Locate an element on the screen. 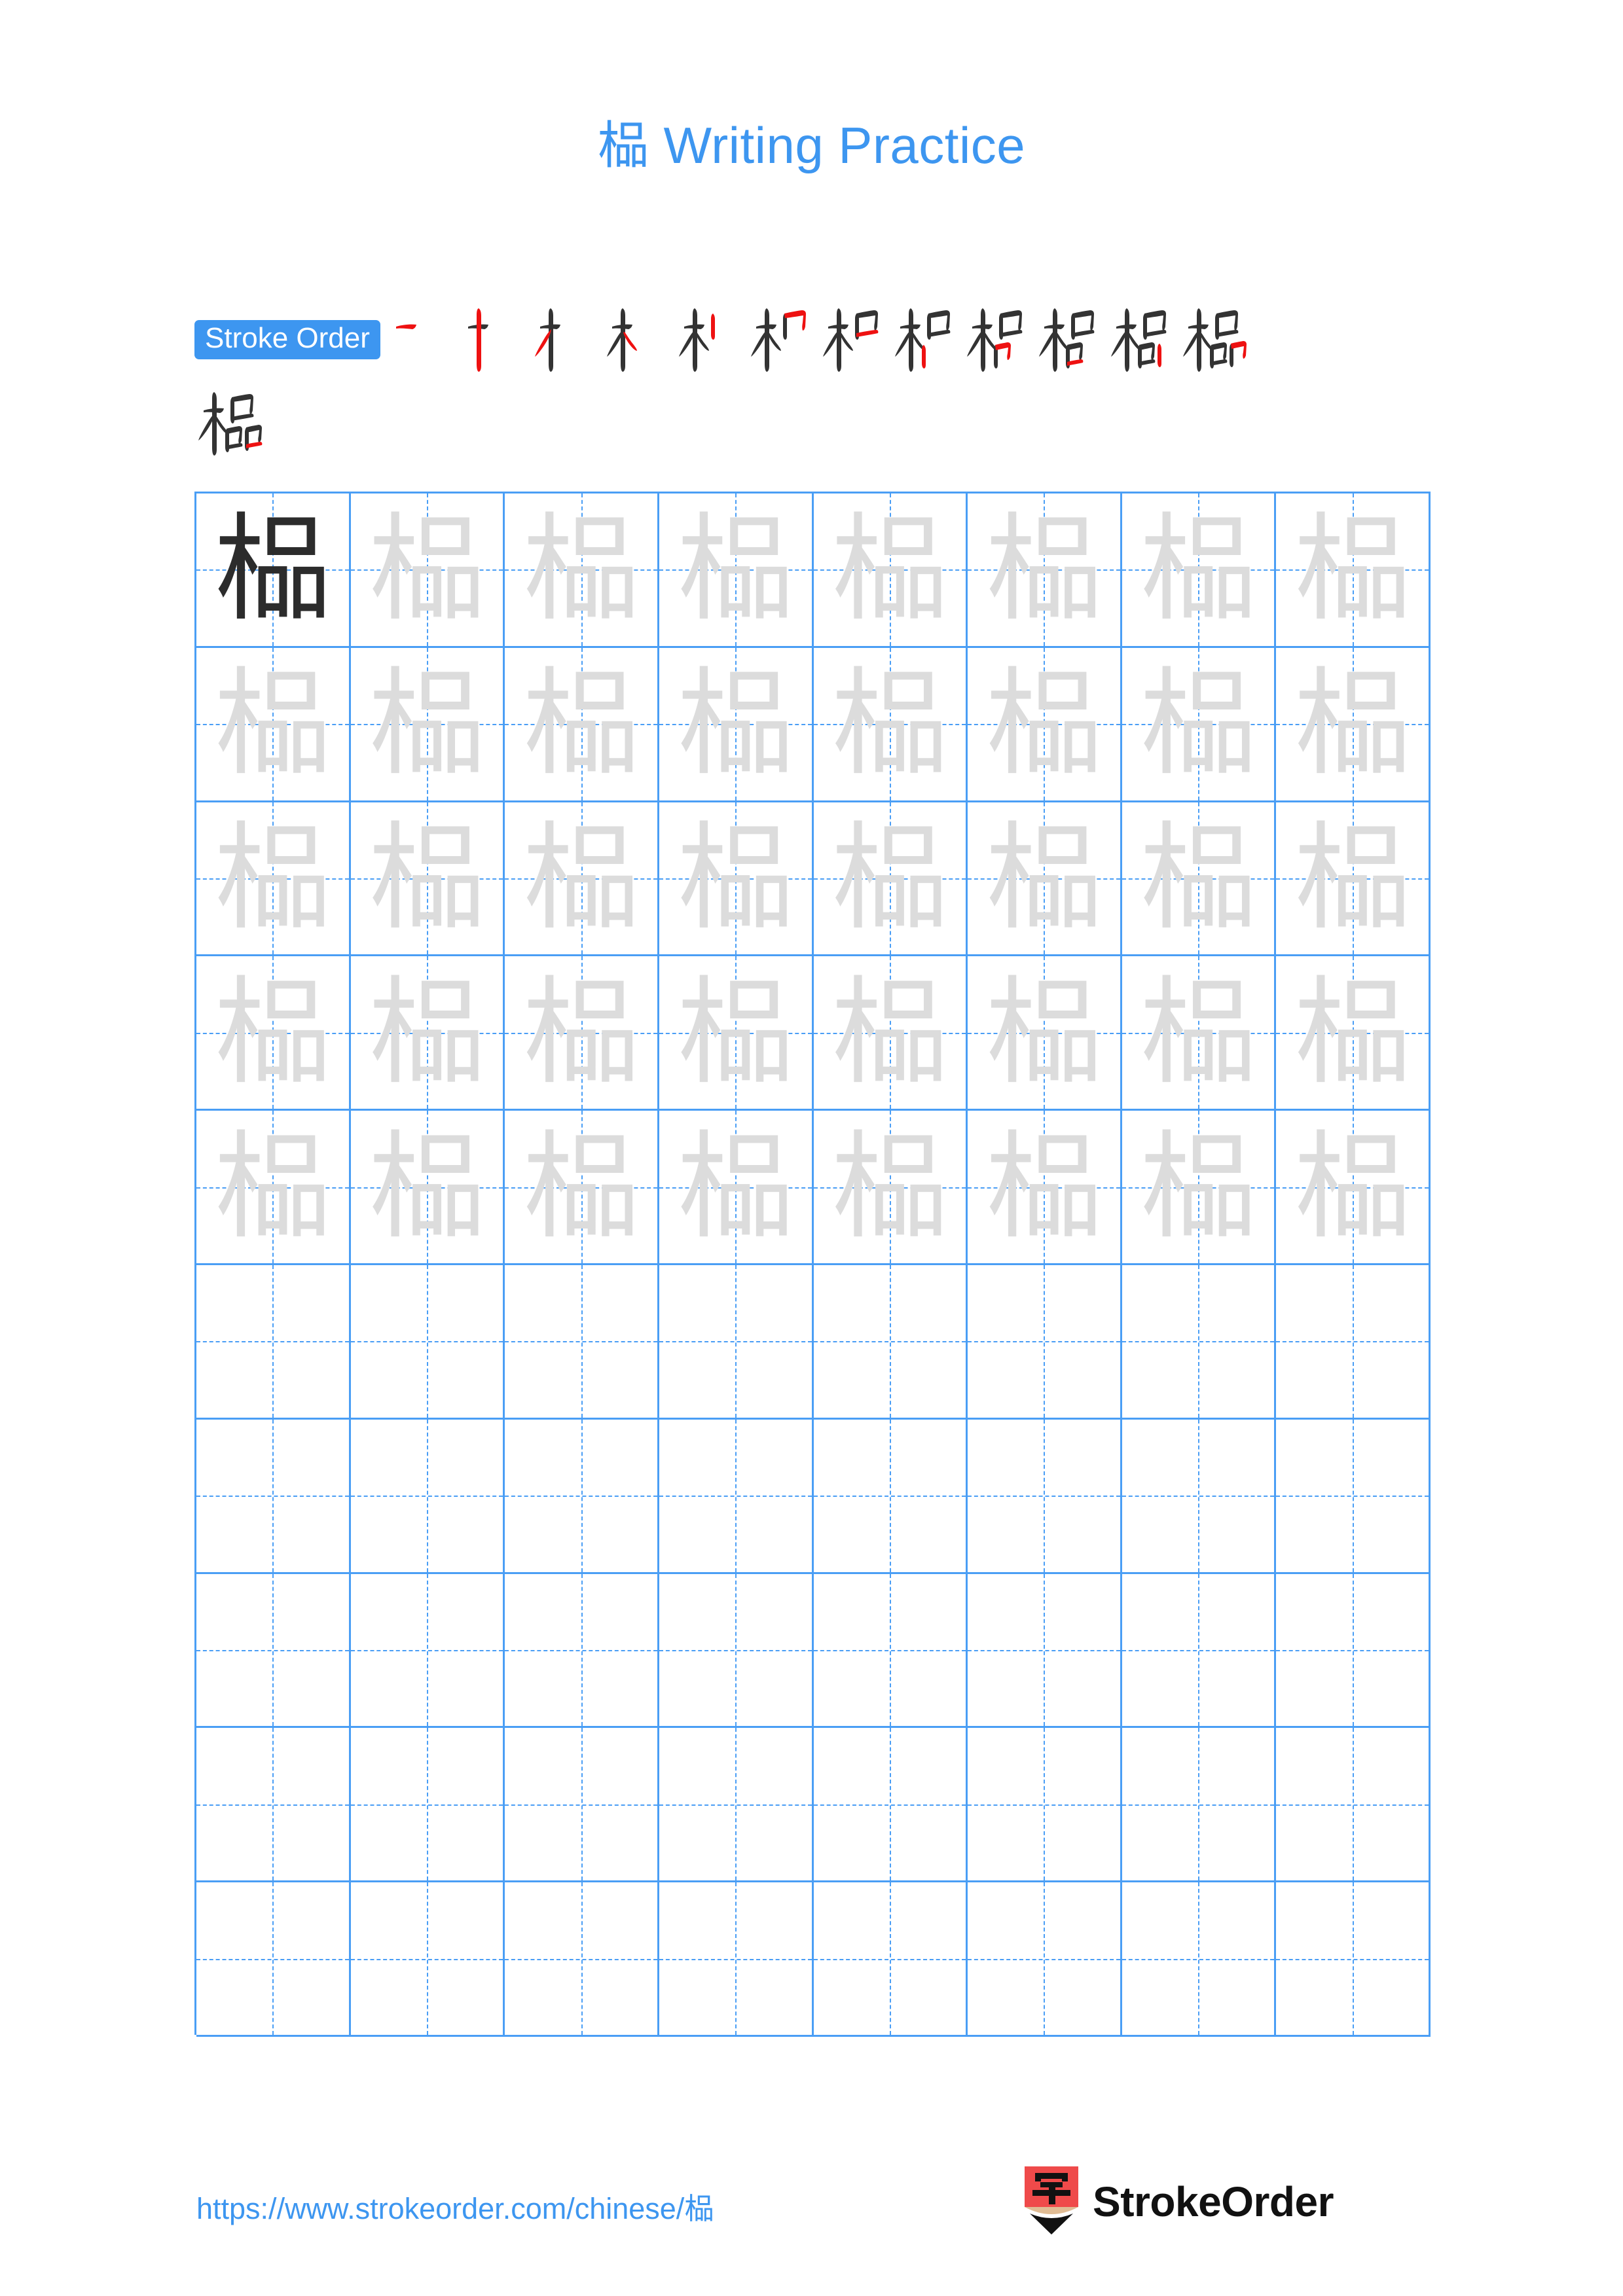  page-title: 榀 Writing Practice is located at coordinates (811, 141).